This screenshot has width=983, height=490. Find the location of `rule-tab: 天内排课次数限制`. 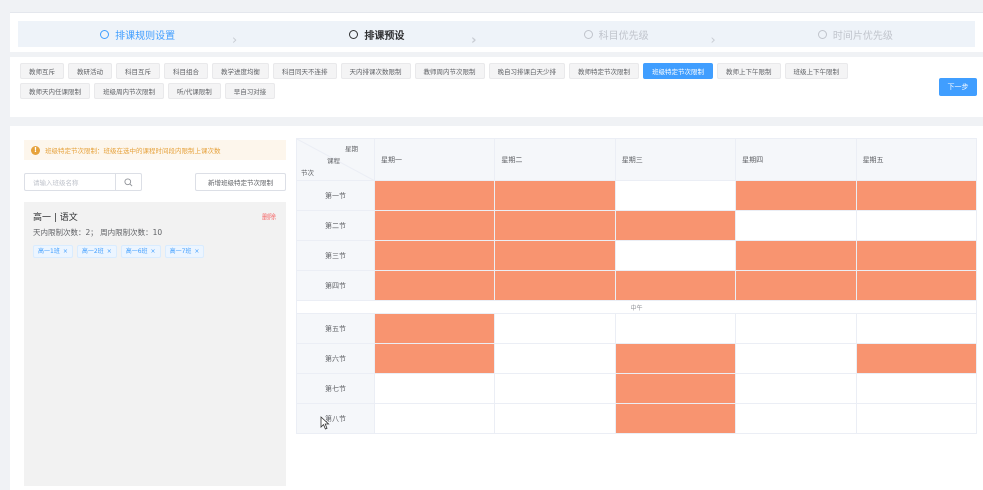

rule-tab: 天内排课次数限制 is located at coordinates (375, 71).